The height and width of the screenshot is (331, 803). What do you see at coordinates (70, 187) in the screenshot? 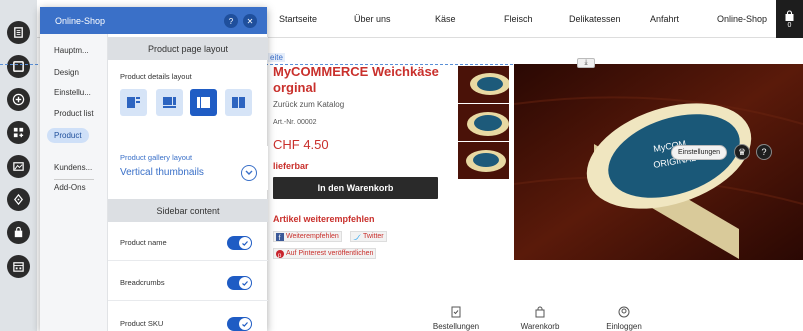
I see `side-item-add-ons: Add-Ons` at bounding box center [70, 187].